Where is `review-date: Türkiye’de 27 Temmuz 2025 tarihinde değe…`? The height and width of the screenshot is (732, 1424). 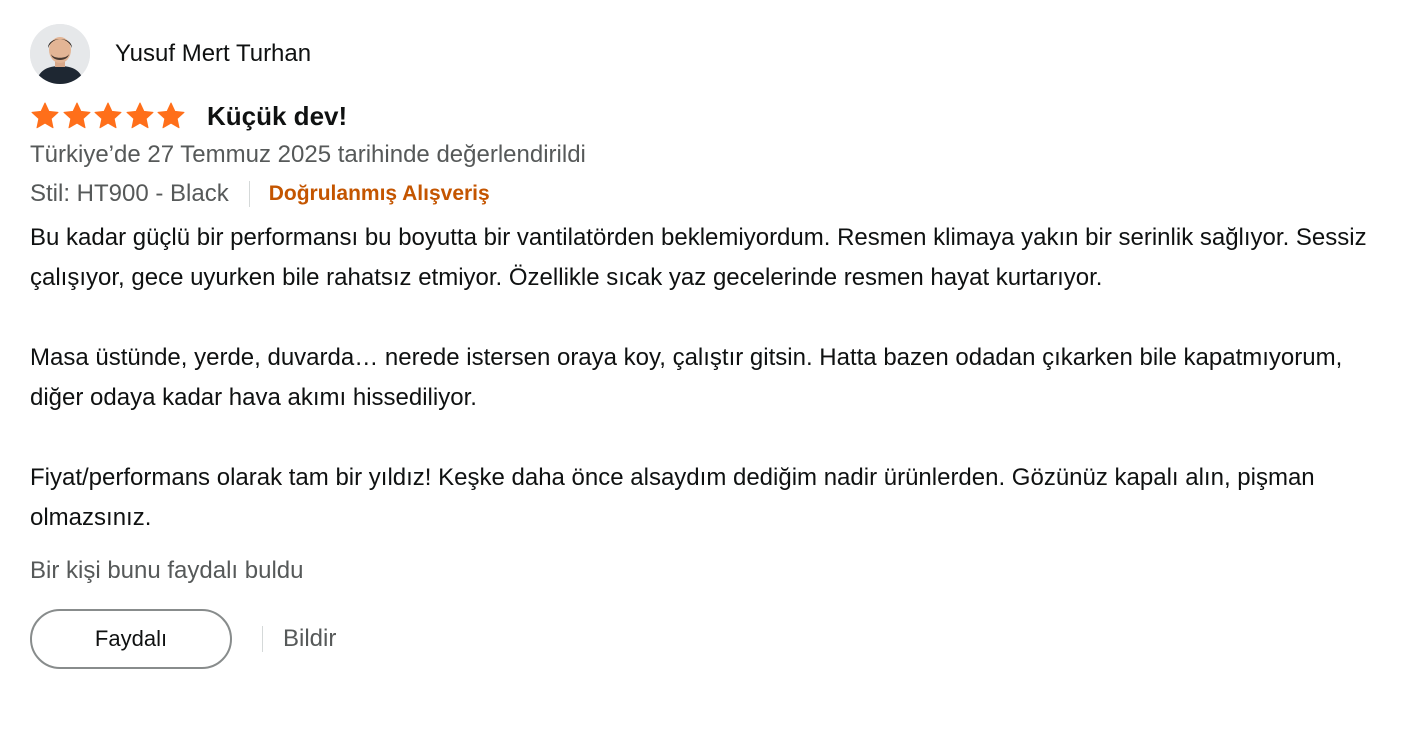 review-date: Türkiye’de 27 Temmuz 2025 tarihinde değe… is located at coordinates (308, 154).